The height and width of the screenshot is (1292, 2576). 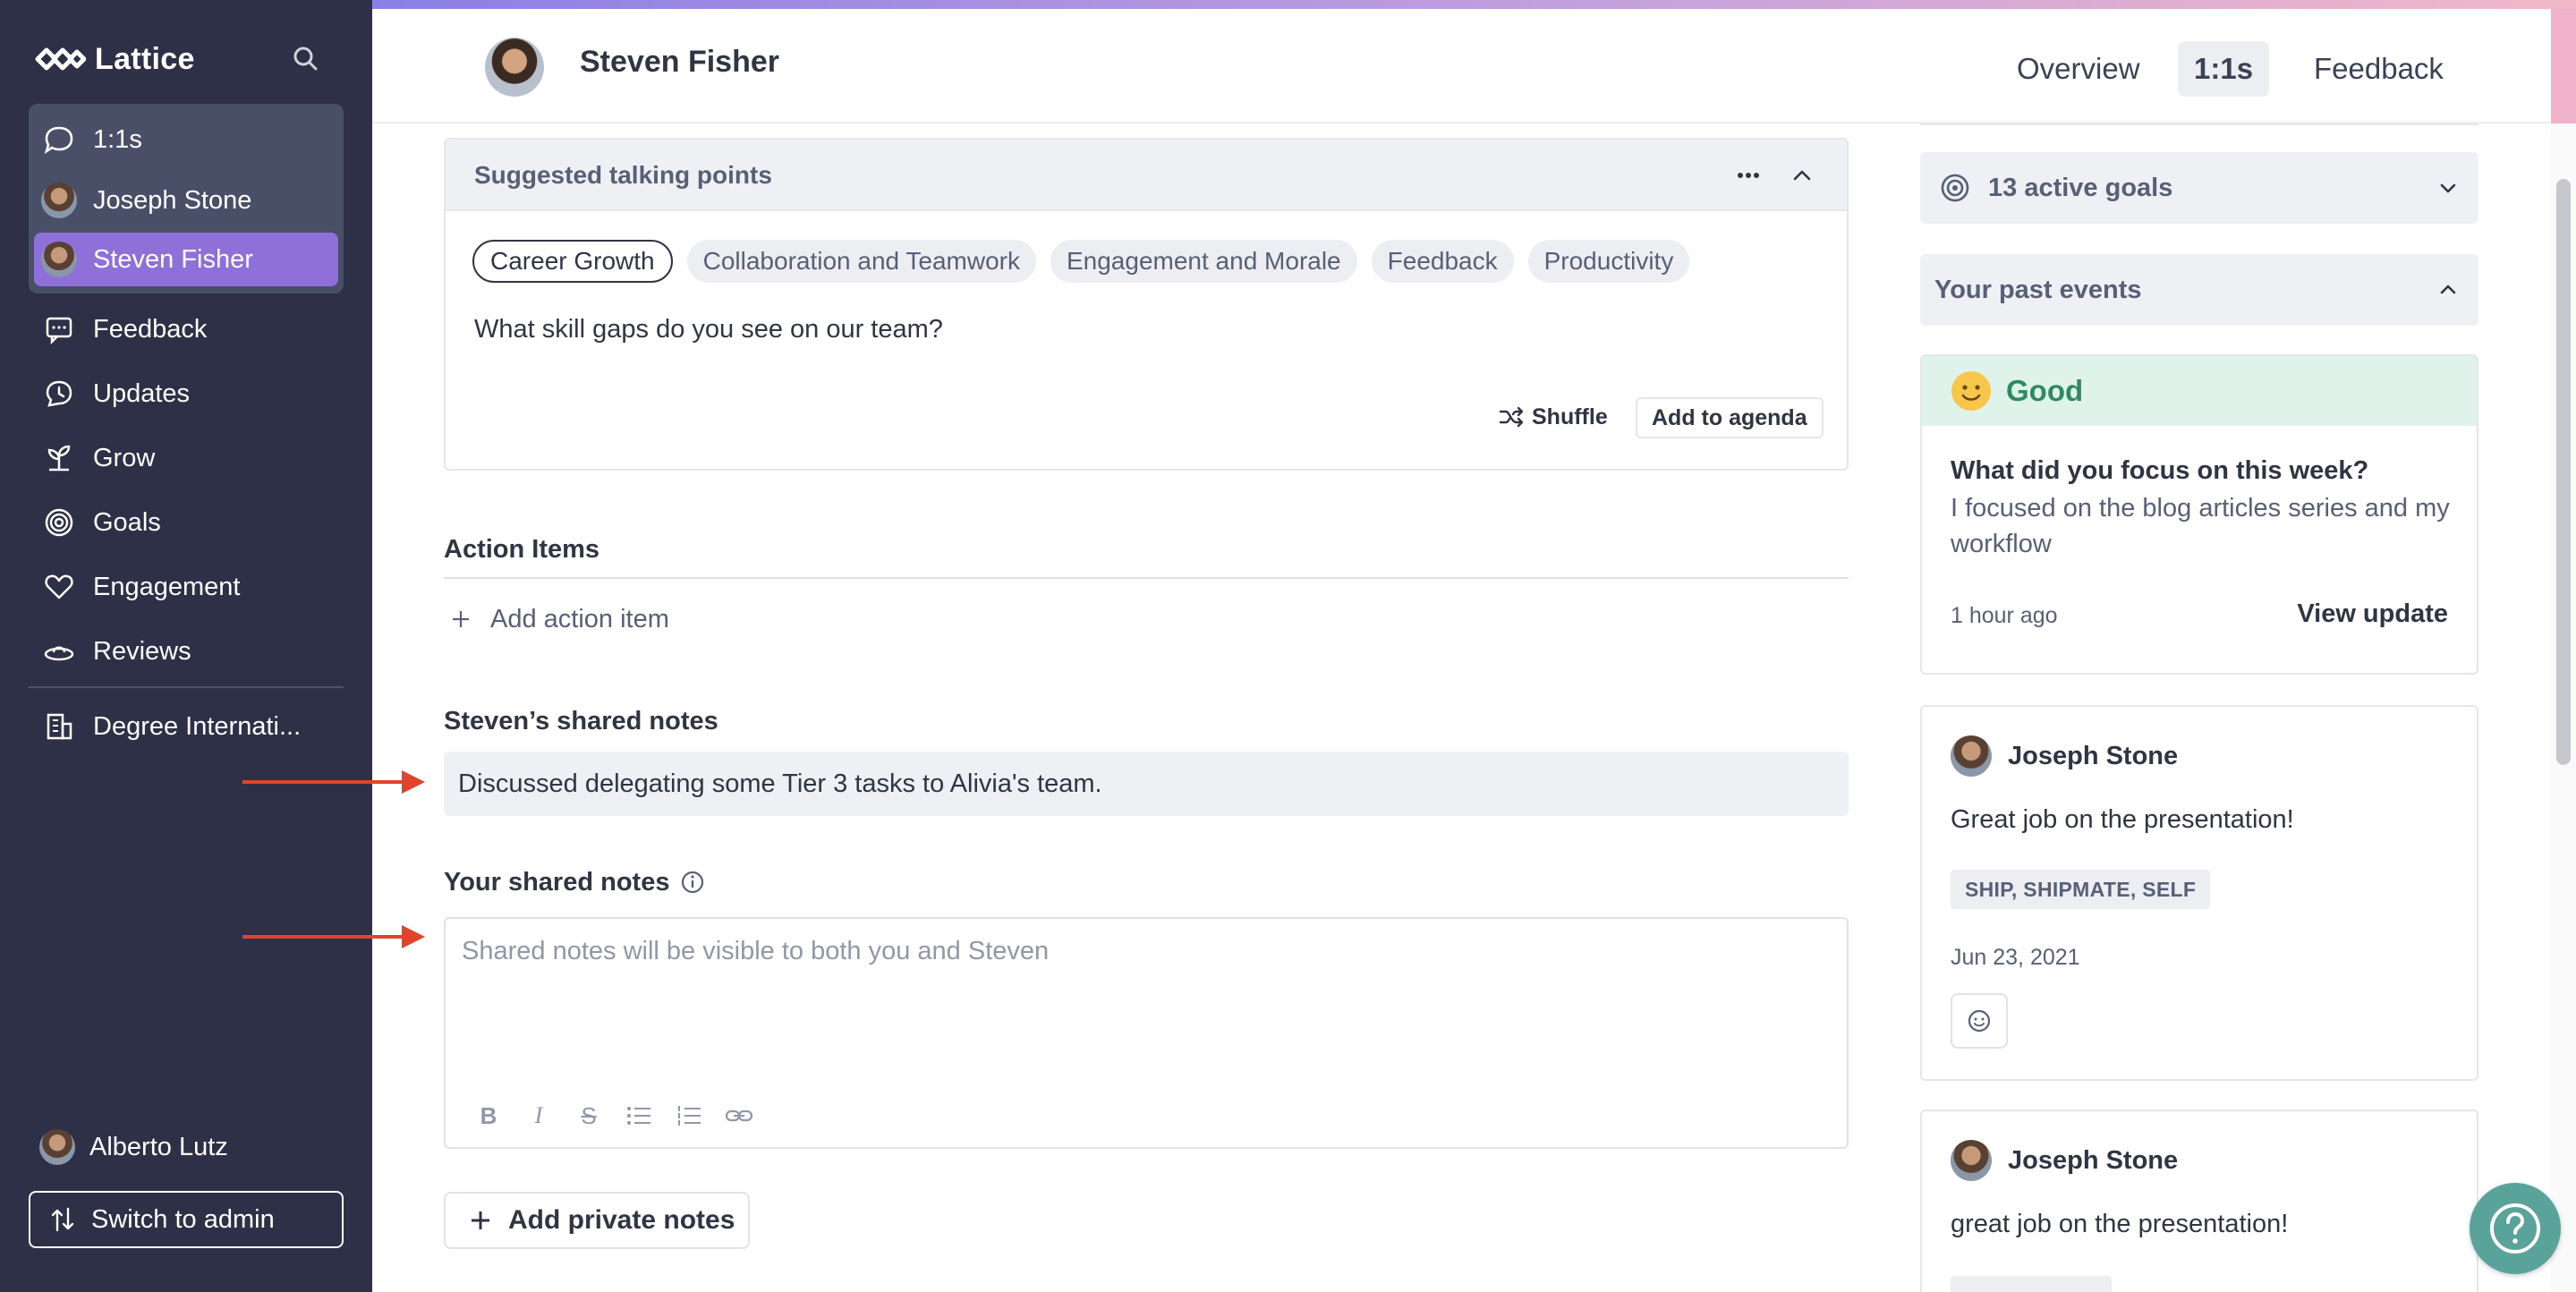 I want to click on your-notes-title: Your shared notes, so click(x=557, y=882).